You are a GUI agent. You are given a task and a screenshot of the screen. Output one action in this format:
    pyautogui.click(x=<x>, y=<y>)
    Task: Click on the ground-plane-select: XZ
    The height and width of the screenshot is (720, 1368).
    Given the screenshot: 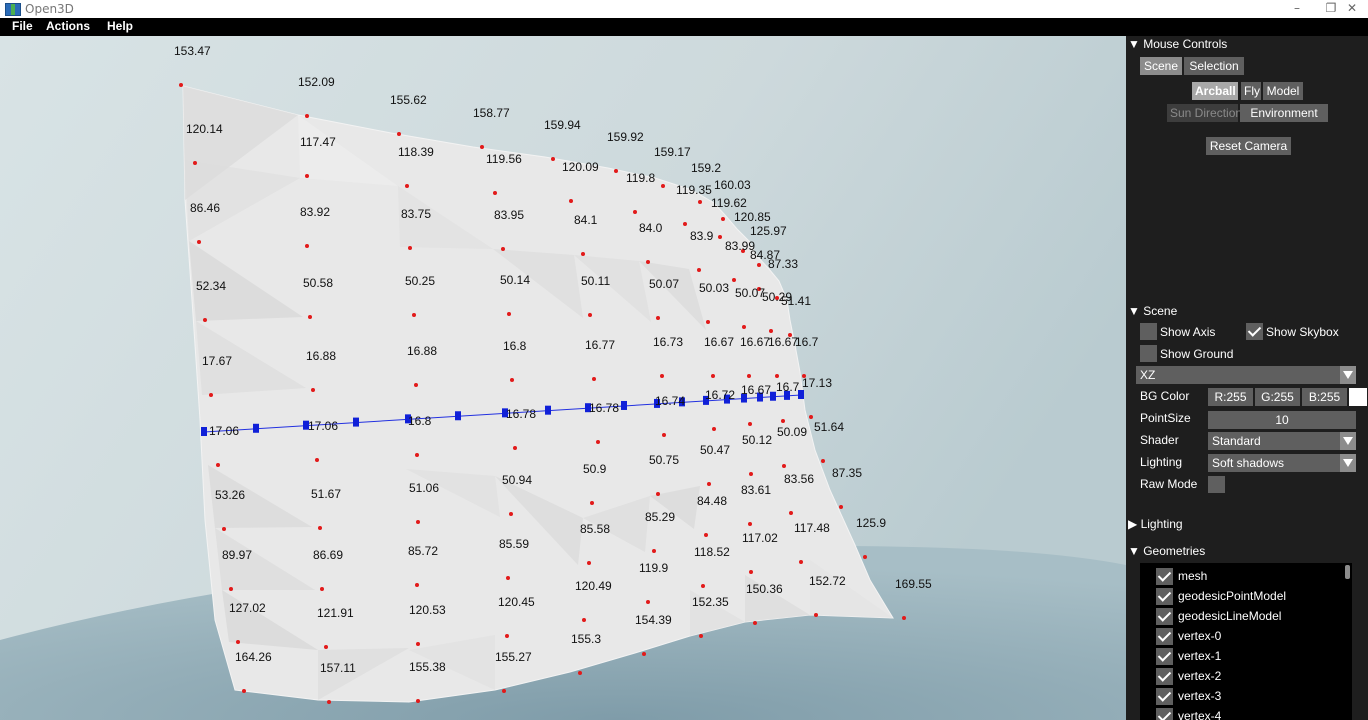 What is the action you would take?
    pyautogui.click(x=1246, y=375)
    